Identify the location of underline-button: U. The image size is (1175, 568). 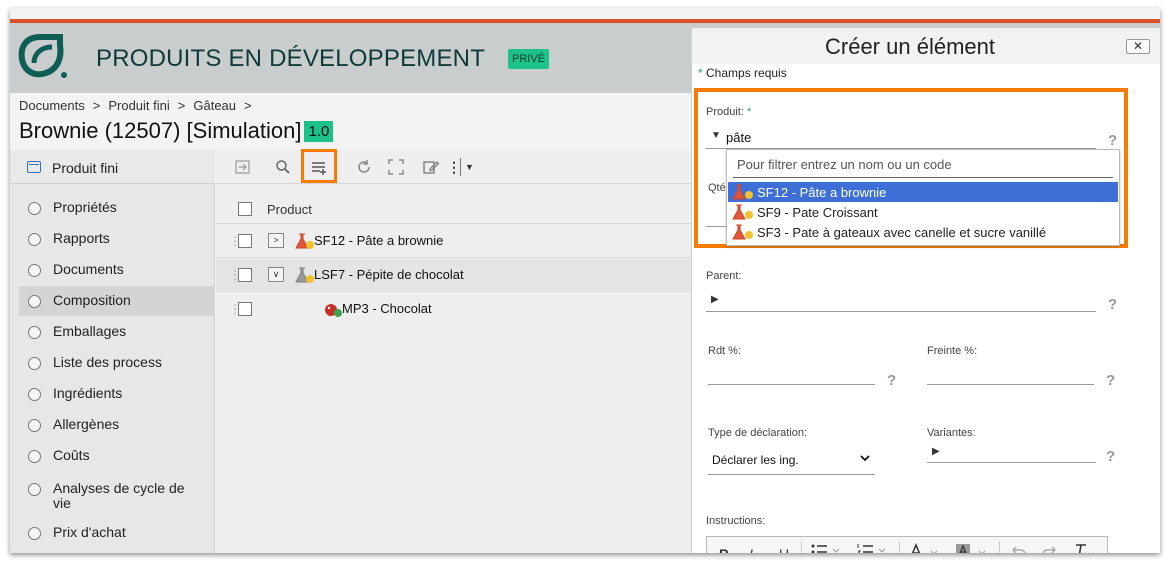
(784, 549).